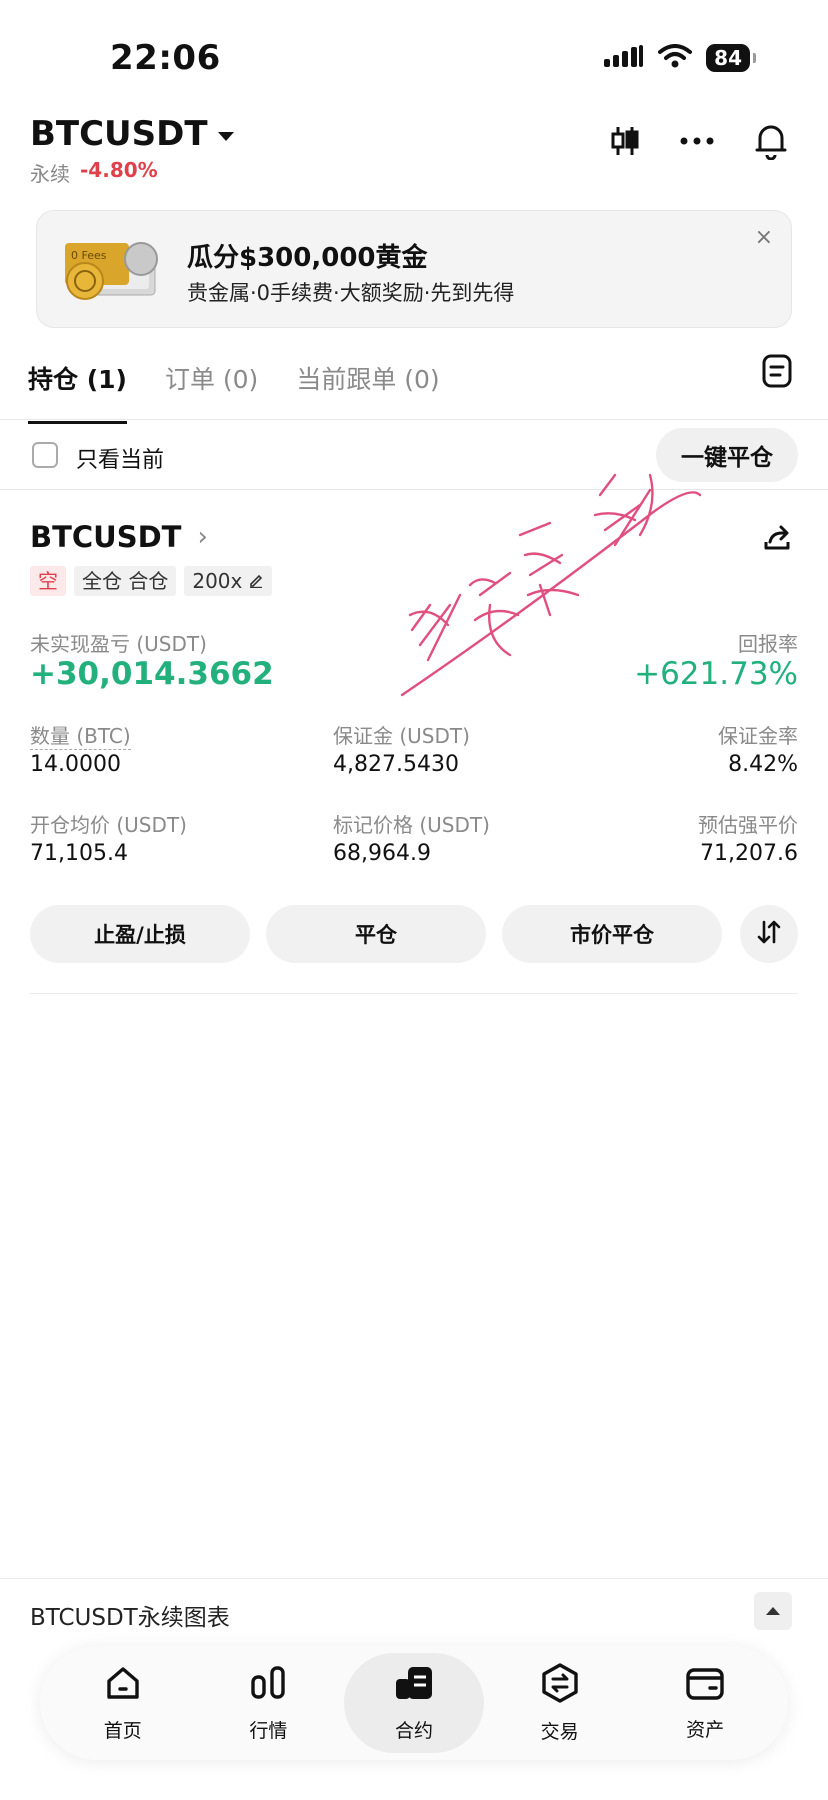  Describe the element at coordinates (758, 736) in the screenshot. I see `margin-ratio-label: 保证金率` at that location.